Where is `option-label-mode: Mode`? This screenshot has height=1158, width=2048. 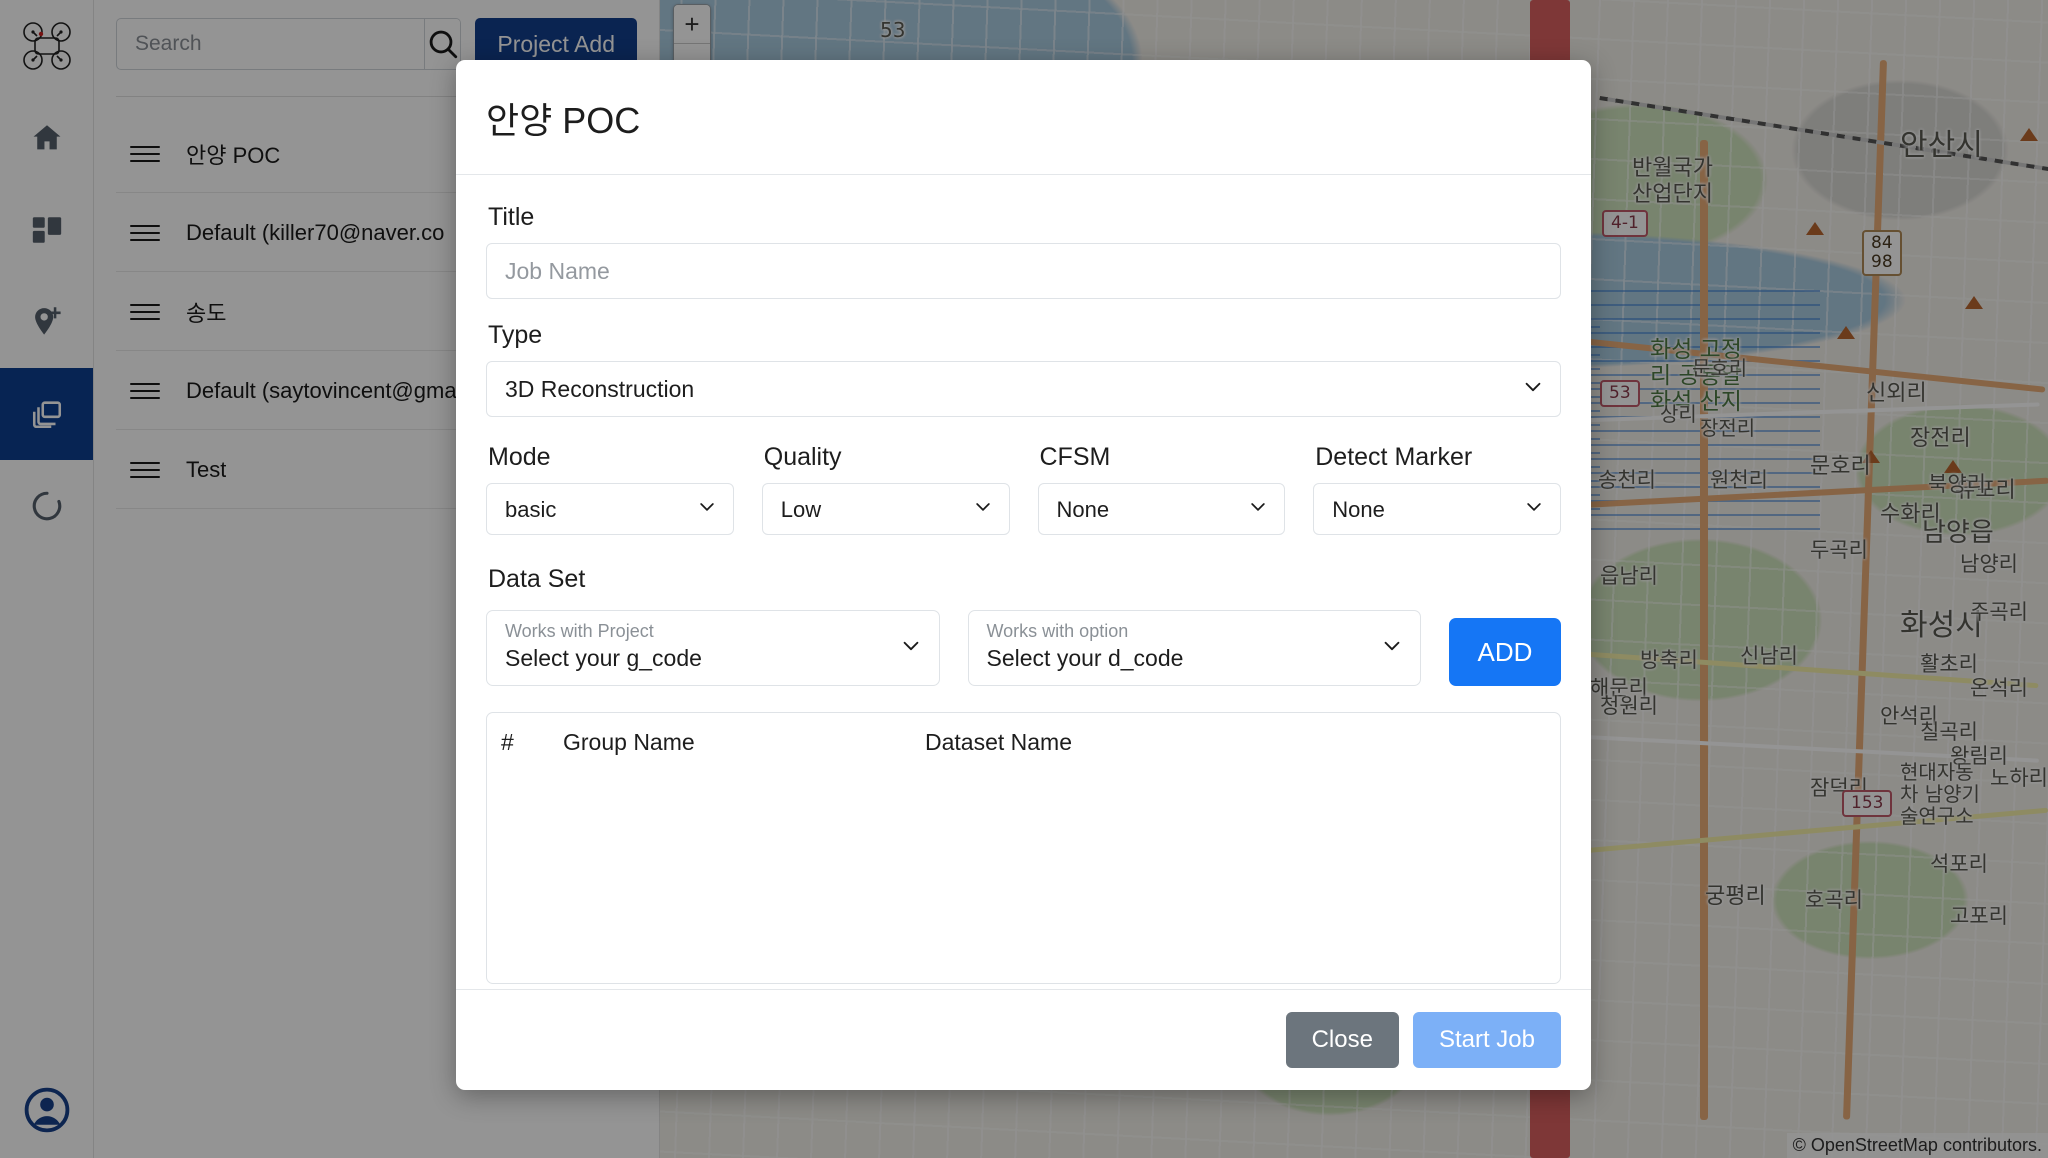 option-label-mode: Mode is located at coordinates (519, 457).